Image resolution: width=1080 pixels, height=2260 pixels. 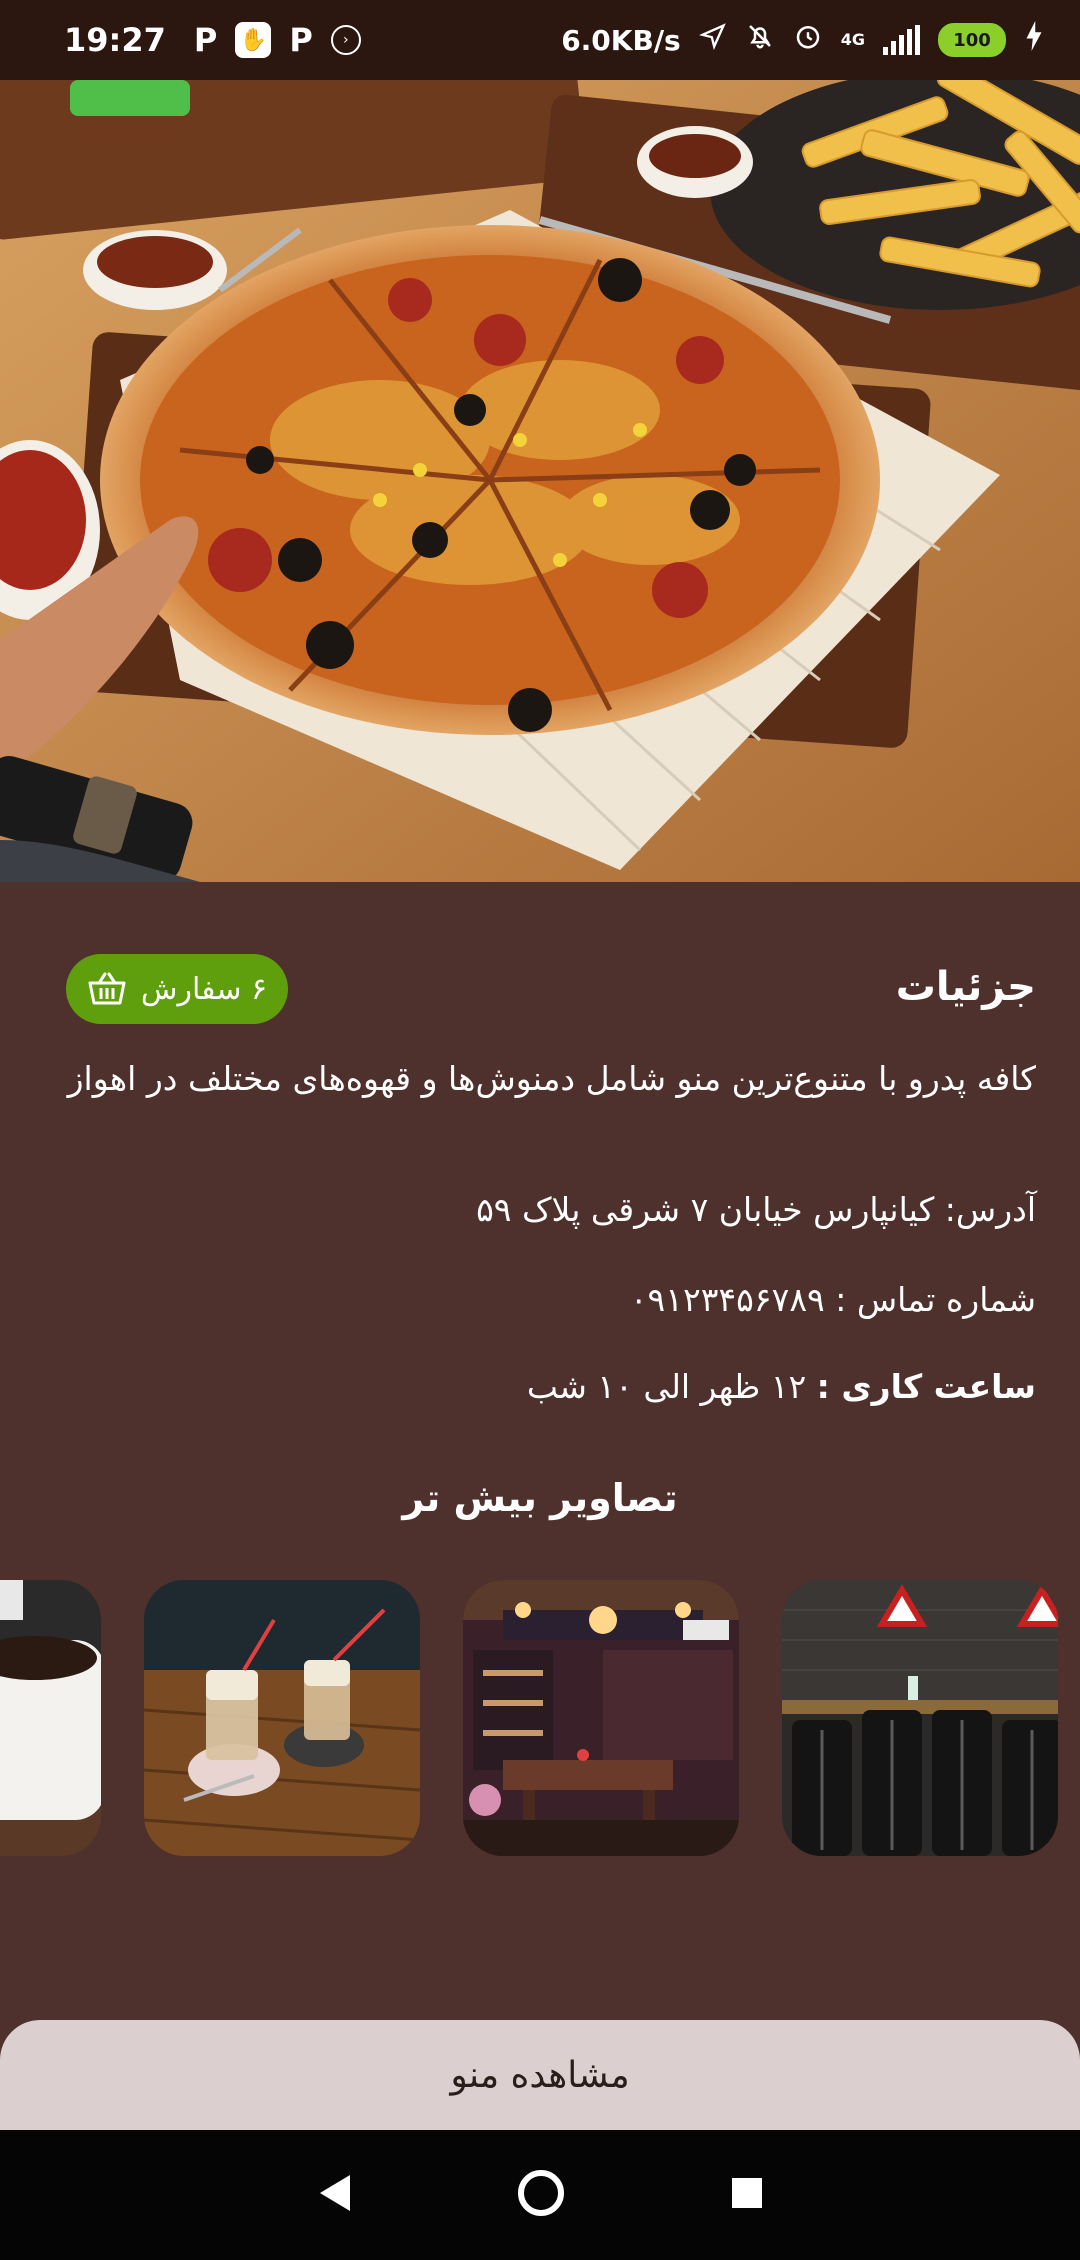 I want to click on home-icon, so click(x=541, y=2195).